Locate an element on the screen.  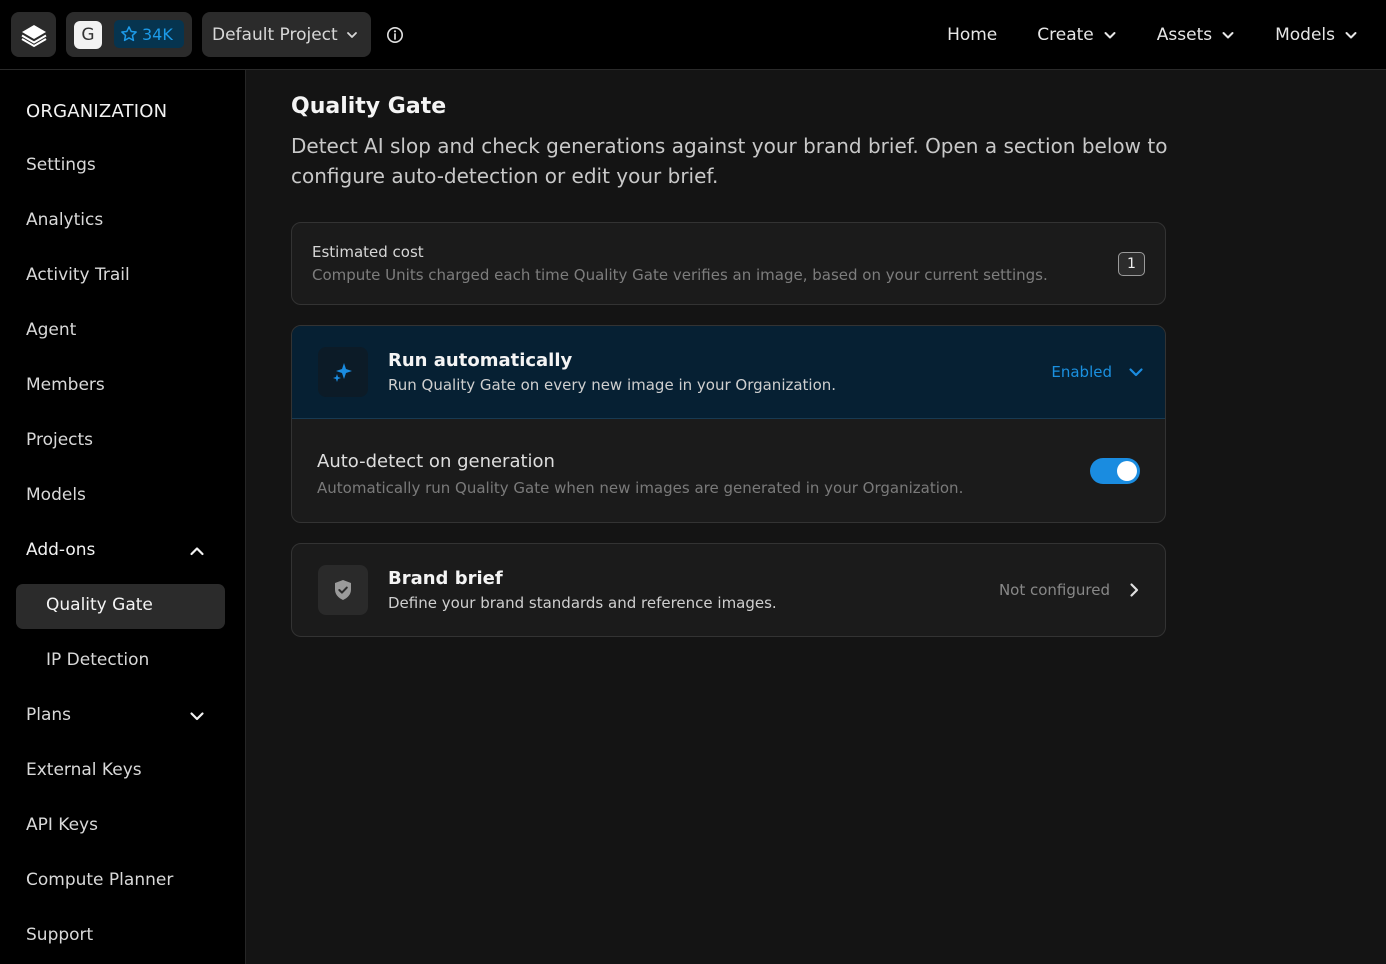
sidebar-item-support: Support is located at coordinates (59, 935).